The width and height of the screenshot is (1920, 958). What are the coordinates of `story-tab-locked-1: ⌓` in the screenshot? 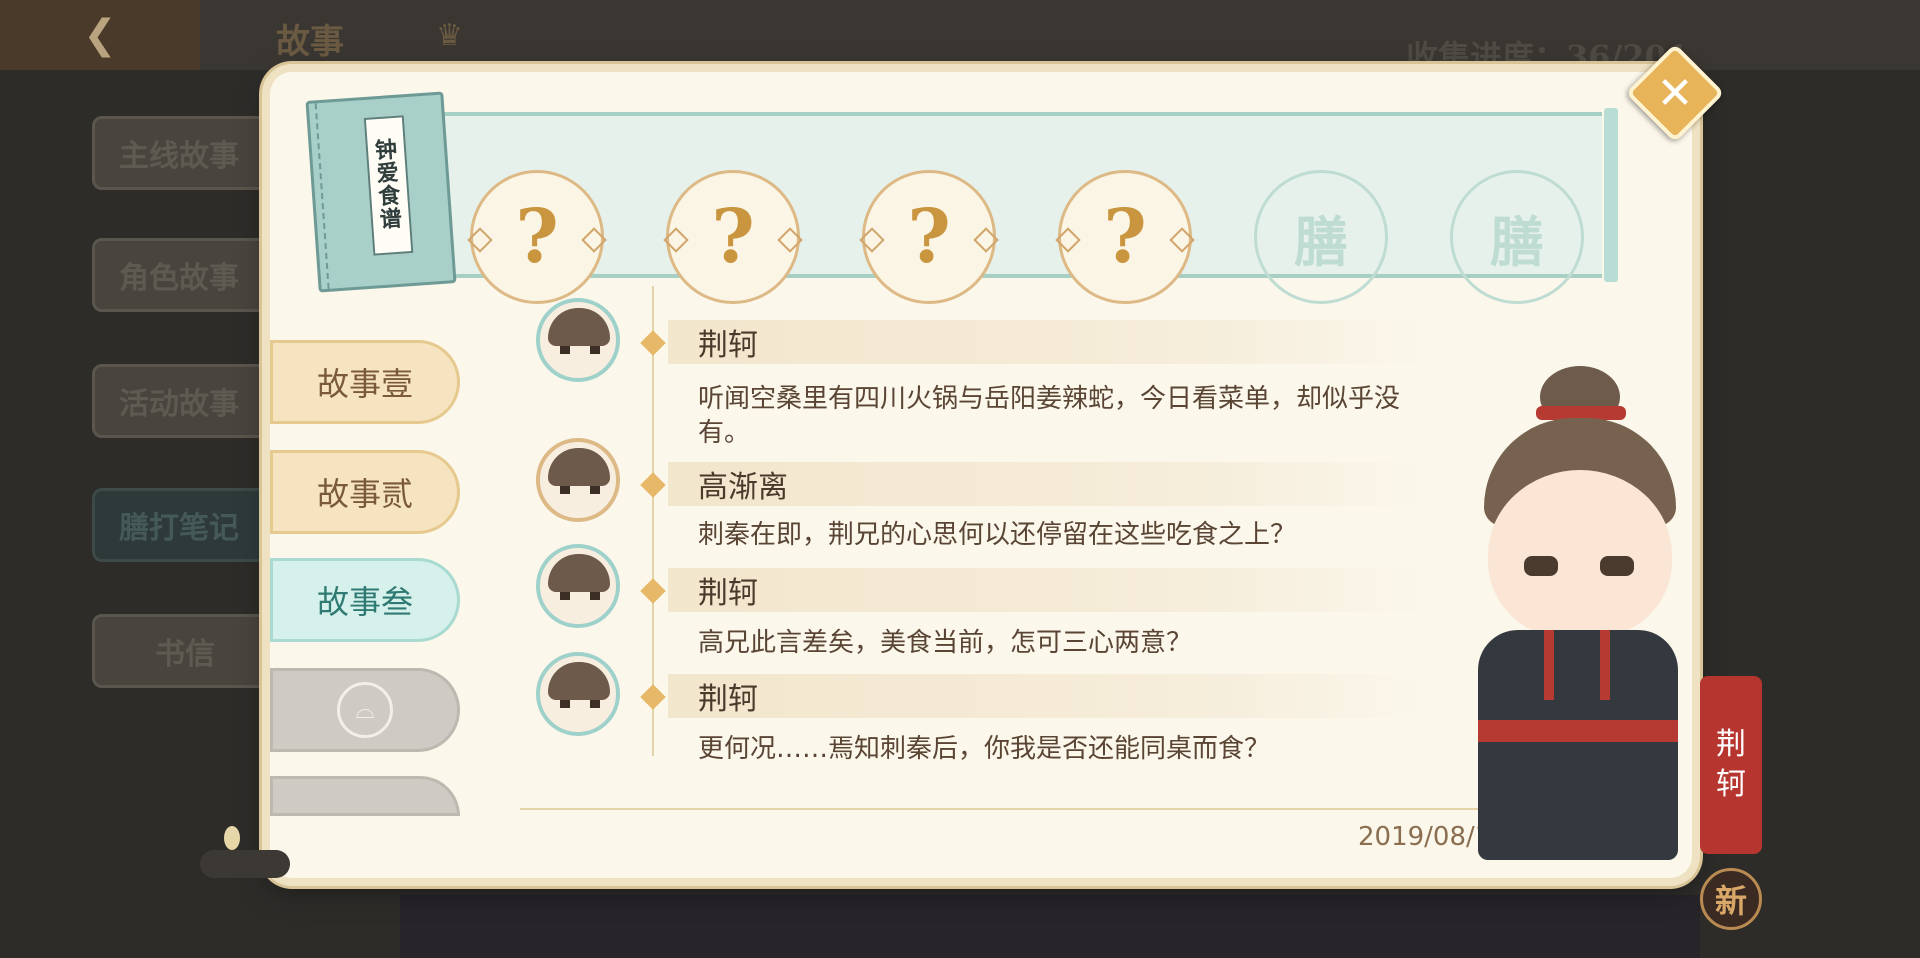 It's located at (365, 710).